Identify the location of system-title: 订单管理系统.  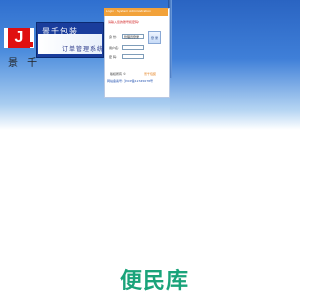
(83, 49).